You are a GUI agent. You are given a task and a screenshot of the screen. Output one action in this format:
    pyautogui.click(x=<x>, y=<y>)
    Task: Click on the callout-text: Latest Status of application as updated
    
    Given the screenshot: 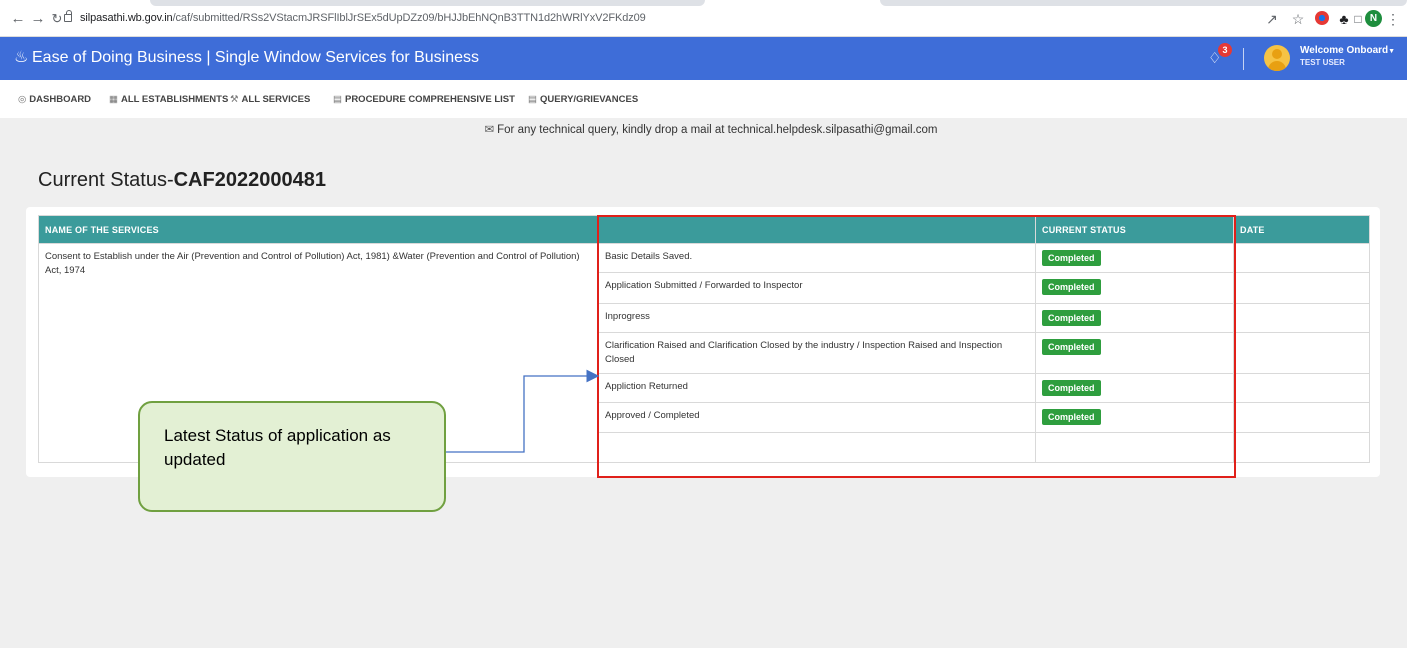 What is the action you would take?
    pyautogui.click(x=277, y=447)
    